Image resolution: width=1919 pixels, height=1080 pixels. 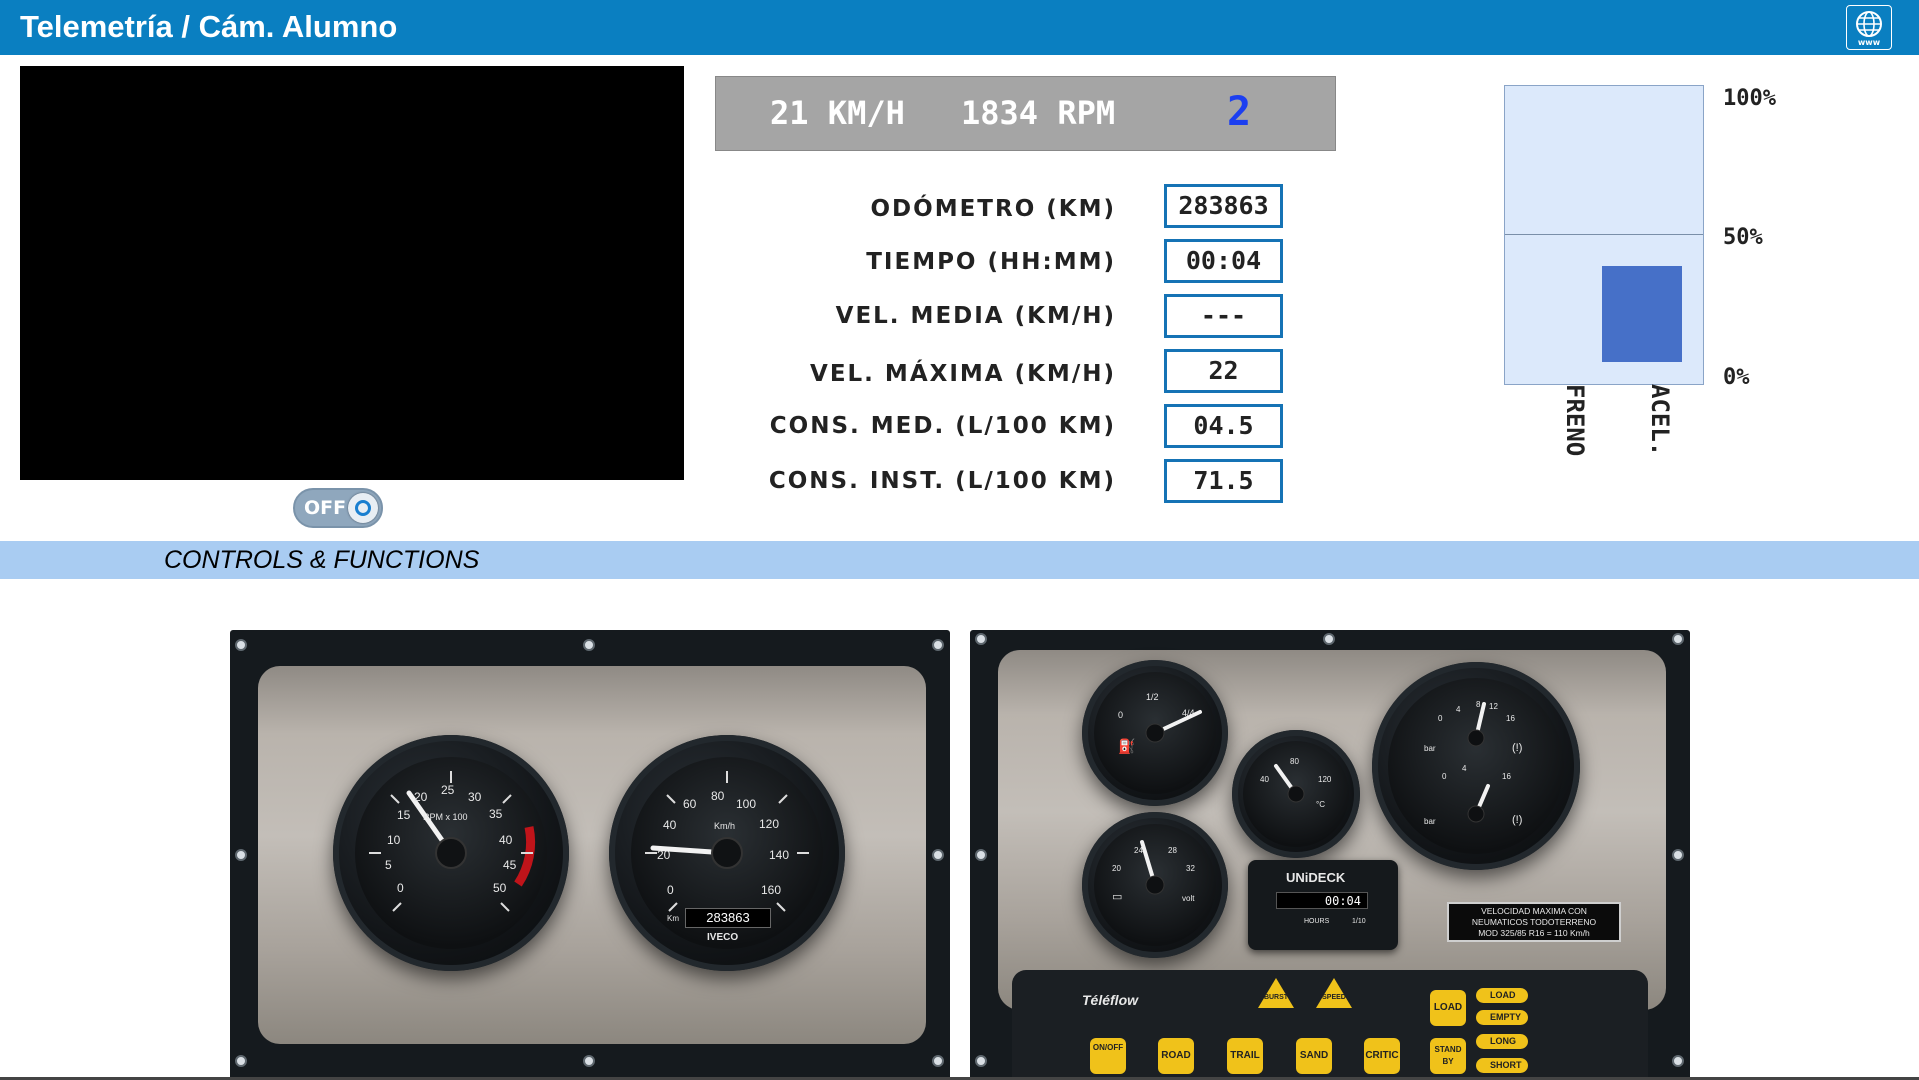 What do you see at coordinates (1223, 426) in the screenshot?
I see `stat-value-avg-consumption: 04.5` at bounding box center [1223, 426].